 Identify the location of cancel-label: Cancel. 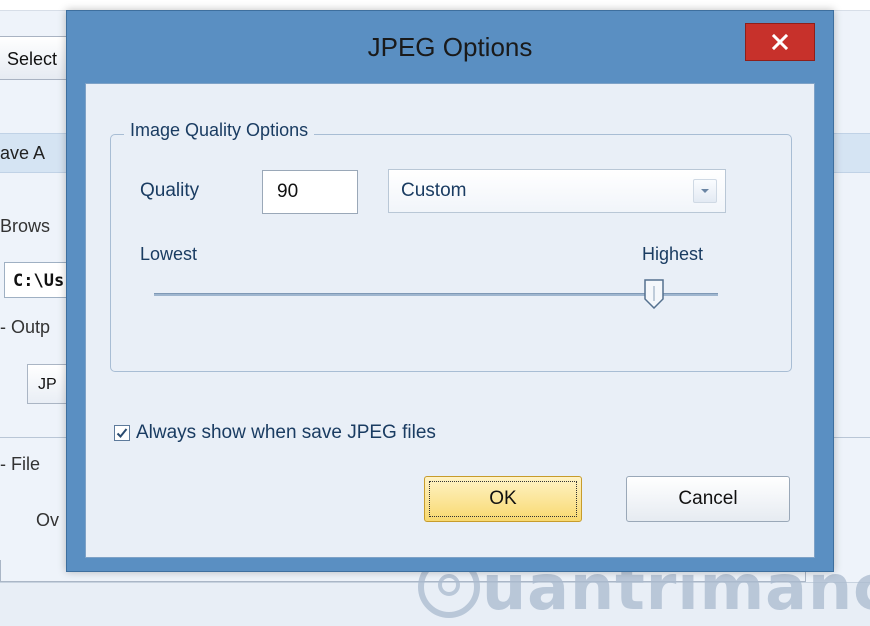
(708, 498).